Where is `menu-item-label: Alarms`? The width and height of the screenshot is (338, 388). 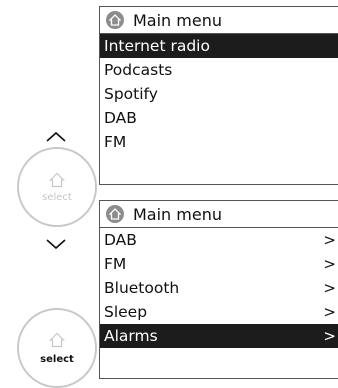
menu-item-label: Alarms is located at coordinates (131, 336).